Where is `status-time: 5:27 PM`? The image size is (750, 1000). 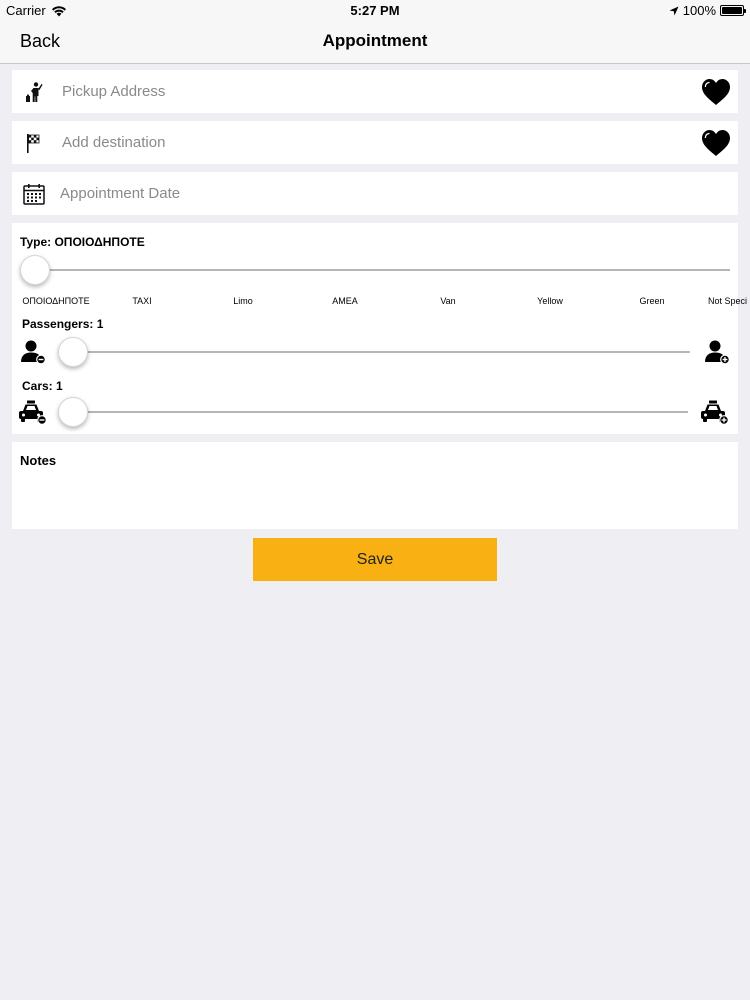 status-time: 5:27 PM is located at coordinates (375, 10).